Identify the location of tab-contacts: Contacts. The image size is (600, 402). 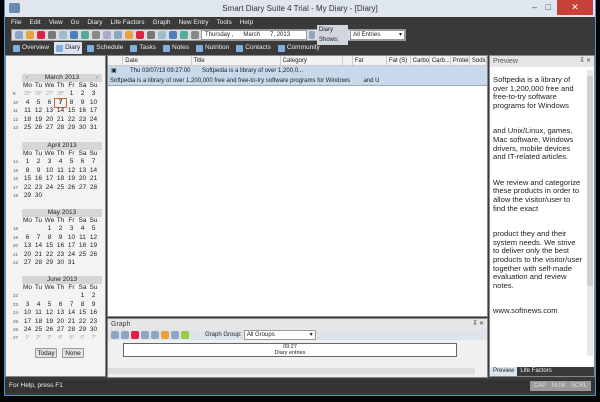
(253, 48).